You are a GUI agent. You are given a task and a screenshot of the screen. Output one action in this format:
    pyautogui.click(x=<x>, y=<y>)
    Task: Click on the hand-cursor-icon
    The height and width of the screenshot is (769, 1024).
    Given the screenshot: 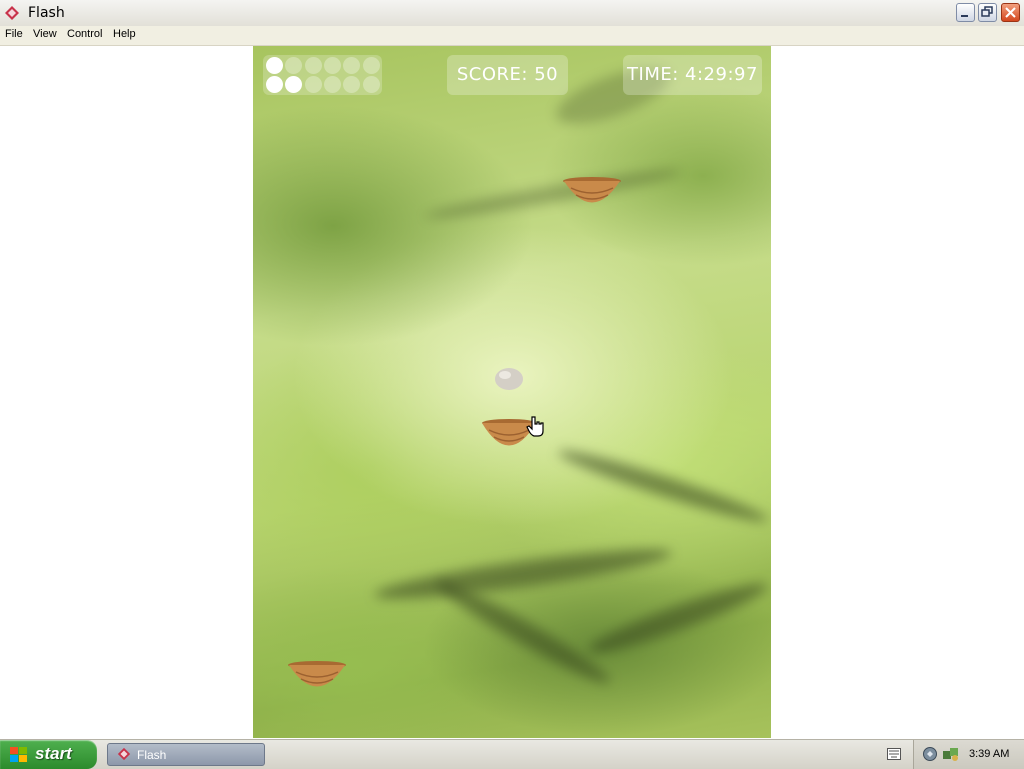 What is the action you would take?
    pyautogui.click(x=535, y=426)
    